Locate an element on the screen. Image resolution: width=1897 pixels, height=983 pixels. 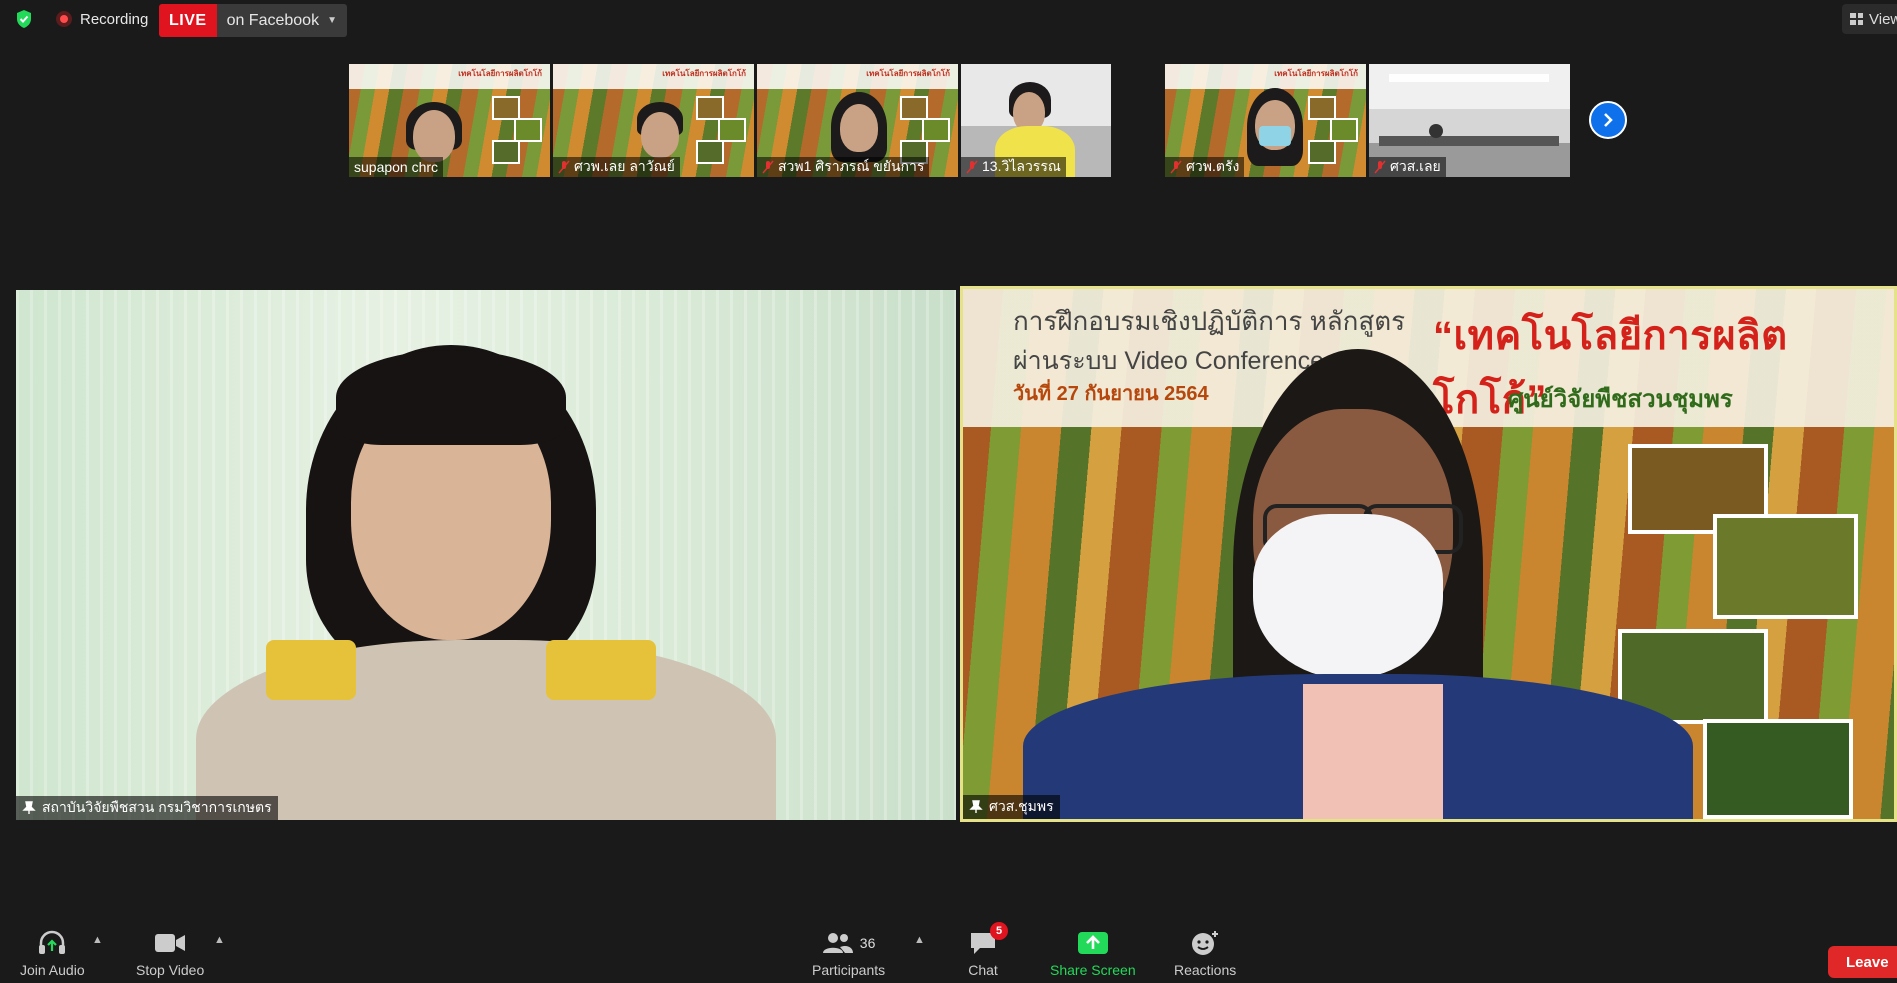
participant-thumbnail: เทคโนโลยีการผลิตโกโก้ ศวพ.เลย ลาวัณย์ is located at coordinates (653, 120).